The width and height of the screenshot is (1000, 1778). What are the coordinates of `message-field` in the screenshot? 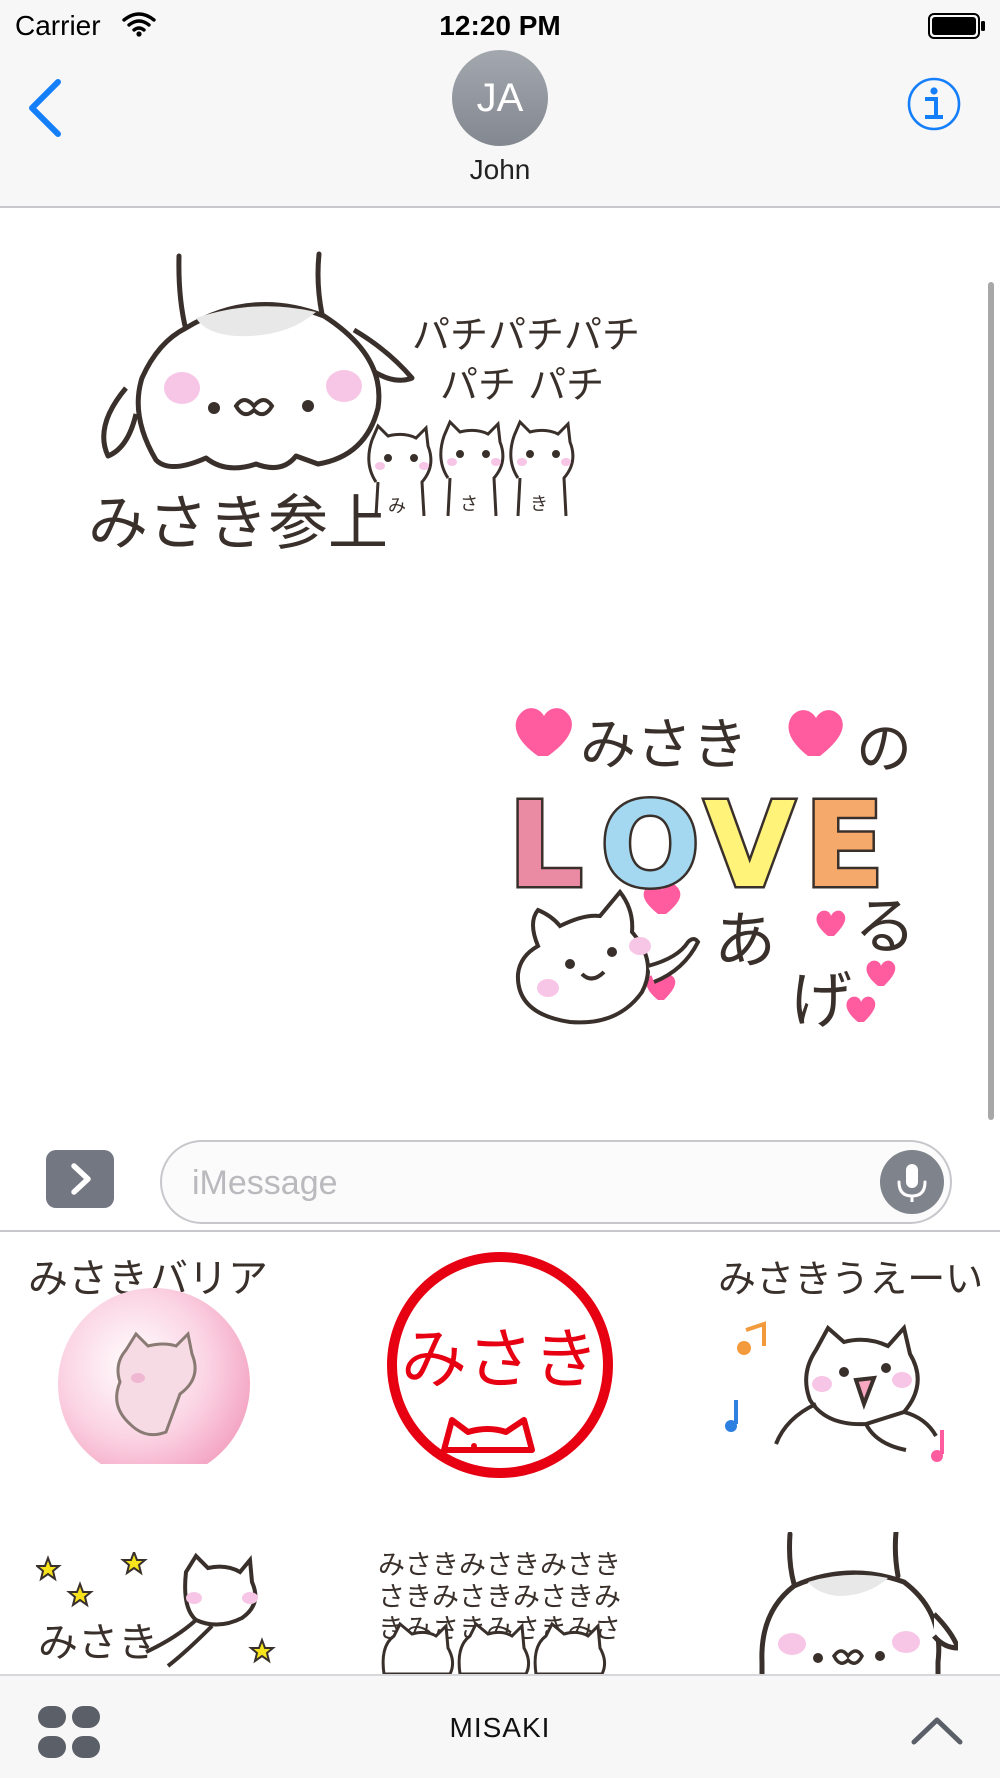 It's located at (556, 1182).